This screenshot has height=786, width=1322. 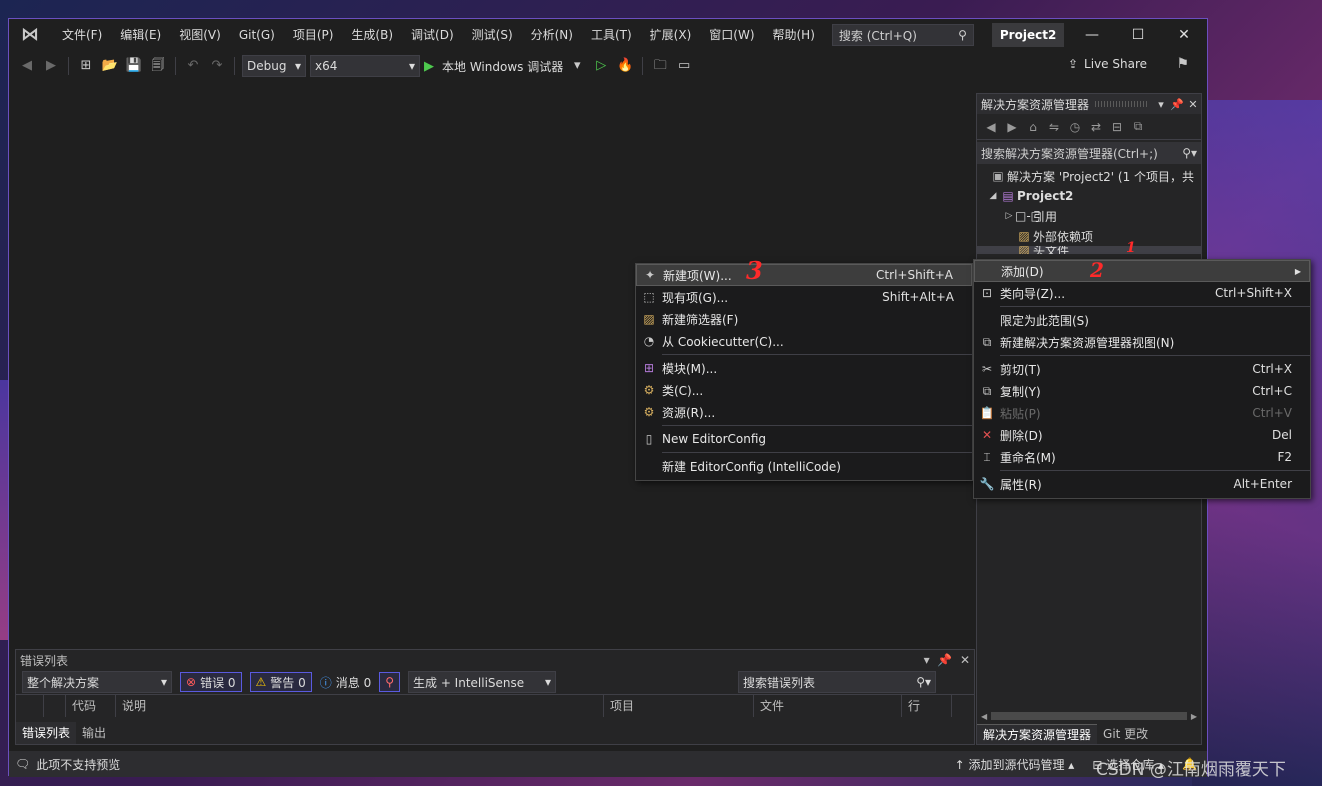 I want to click on feedback-icon: ⚑, so click(x=1182, y=64).